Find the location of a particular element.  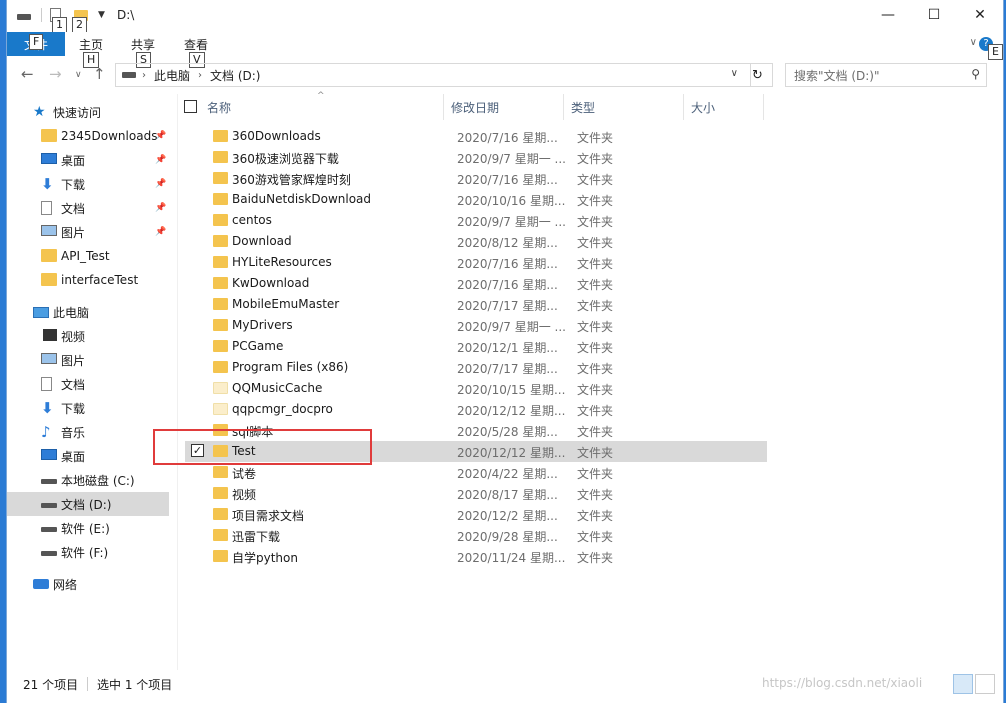

column-header-size: 大小 is located at coordinates (703, 107).